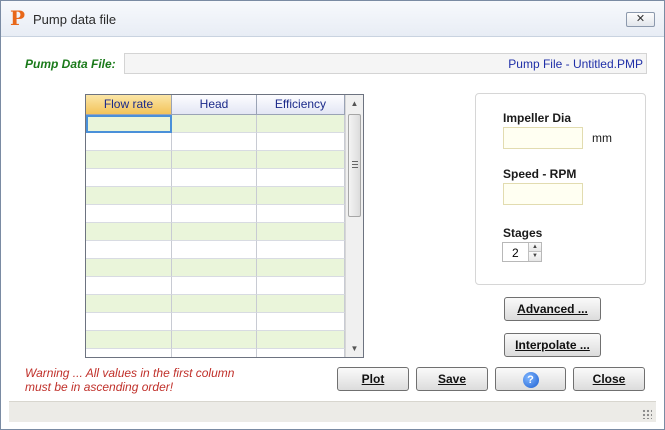  I want to click on resize-grip-icon, so click(647, 414).